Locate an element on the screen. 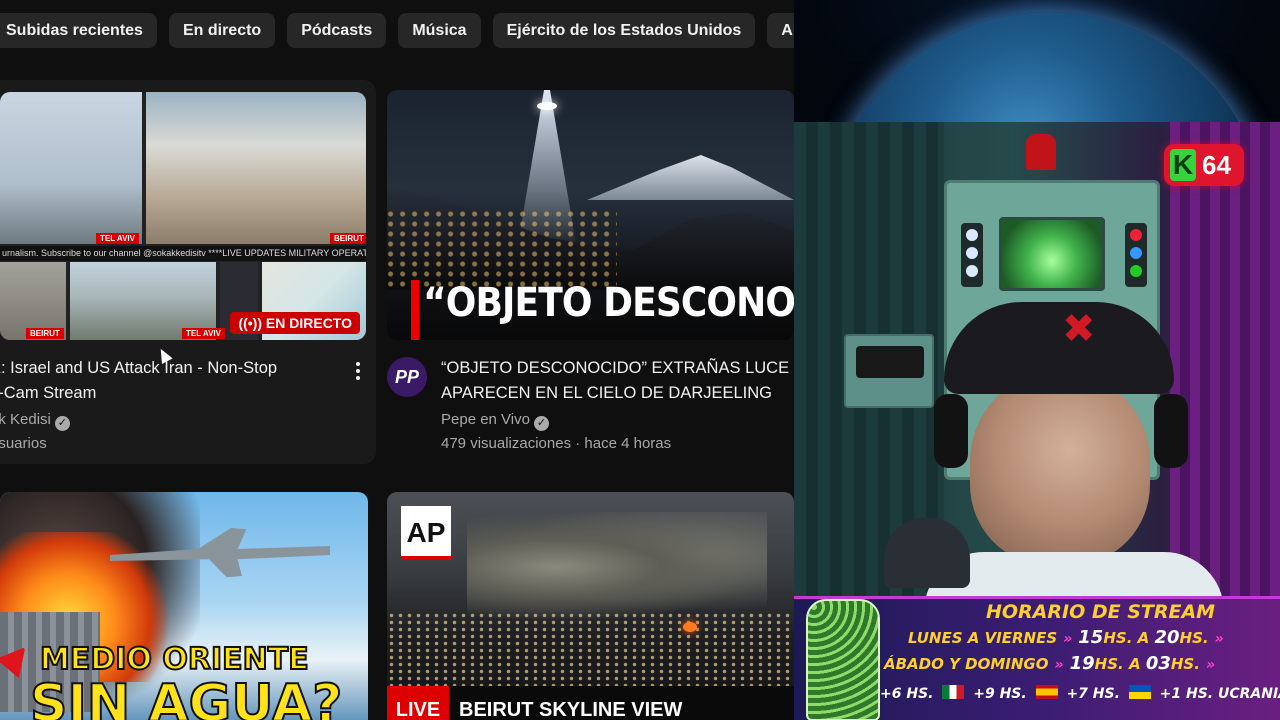 The width and height of the screenshot is (1280, 720). channel-name-2: Pepe en Vivo ✓ is located at coordinates (495, 420).